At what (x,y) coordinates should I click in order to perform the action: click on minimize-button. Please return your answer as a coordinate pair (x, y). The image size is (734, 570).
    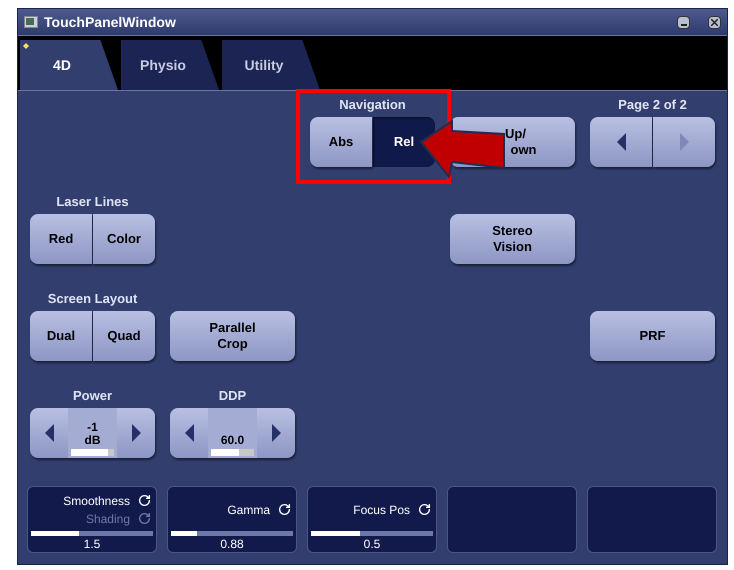
    Looking at the image, I should click on (683, 22).